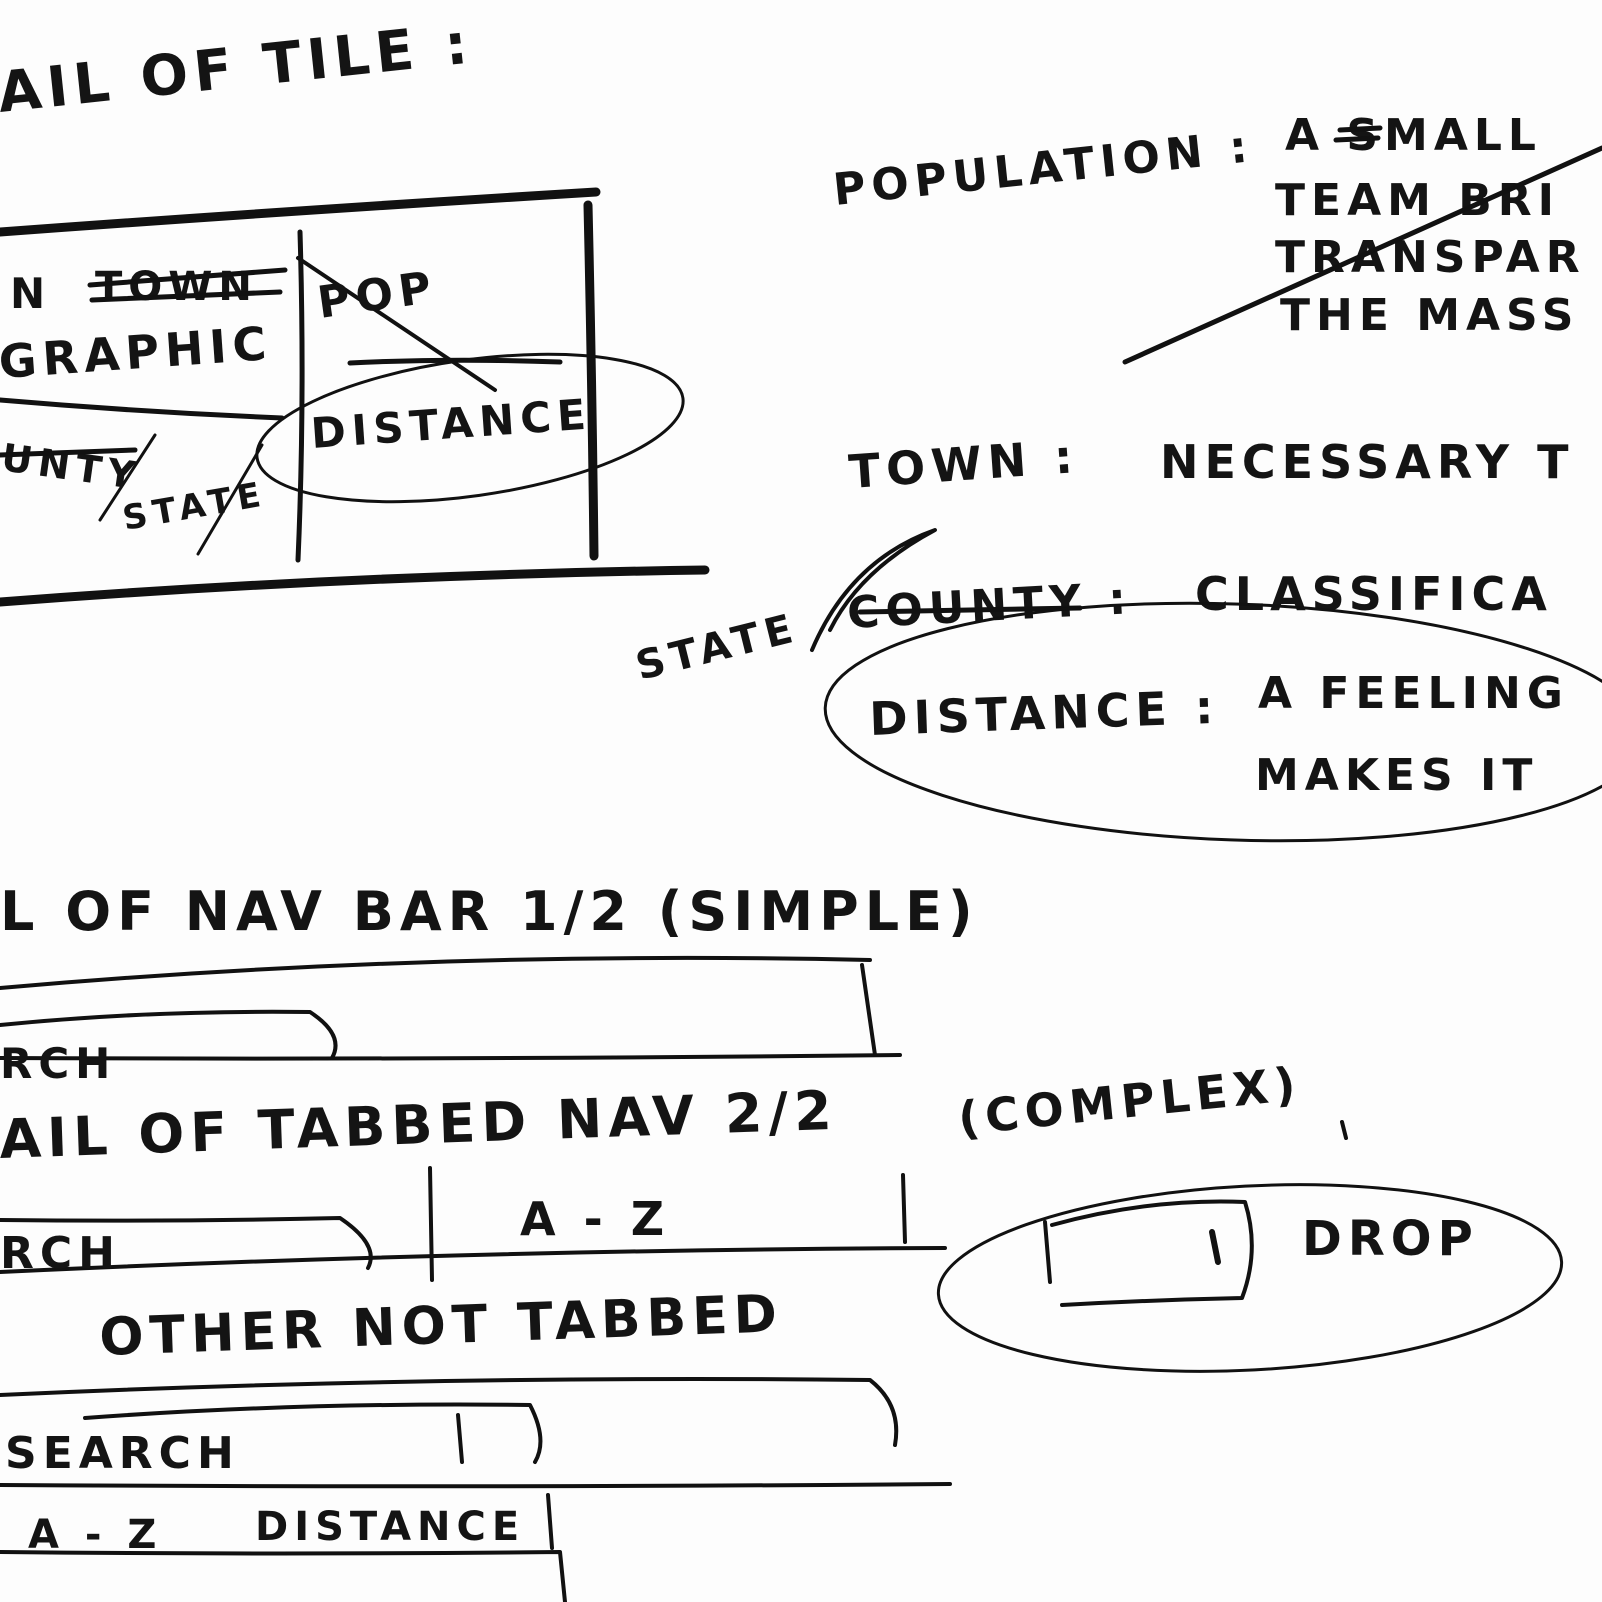 The image size is (1602, 1602). I want to click on tabbed-suffix: (COMPLEX), so click(1130, 1101).